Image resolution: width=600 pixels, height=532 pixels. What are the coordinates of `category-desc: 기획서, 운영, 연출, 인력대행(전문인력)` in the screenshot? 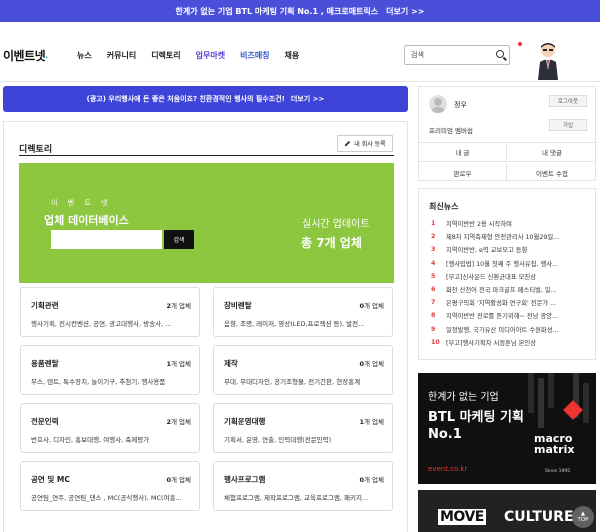 It's located at (278, 440).